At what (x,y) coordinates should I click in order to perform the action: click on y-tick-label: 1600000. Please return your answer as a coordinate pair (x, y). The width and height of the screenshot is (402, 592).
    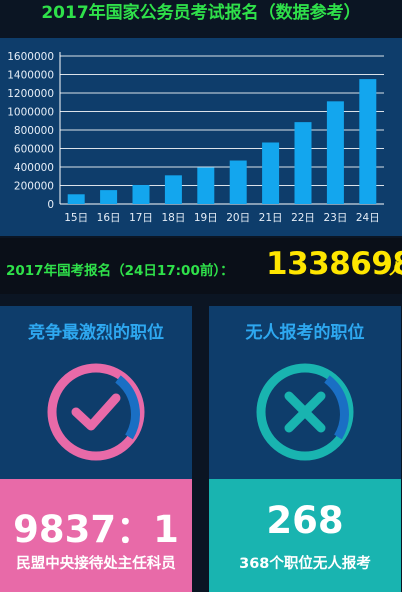
    Looking at the image, I should click on (30, 57).